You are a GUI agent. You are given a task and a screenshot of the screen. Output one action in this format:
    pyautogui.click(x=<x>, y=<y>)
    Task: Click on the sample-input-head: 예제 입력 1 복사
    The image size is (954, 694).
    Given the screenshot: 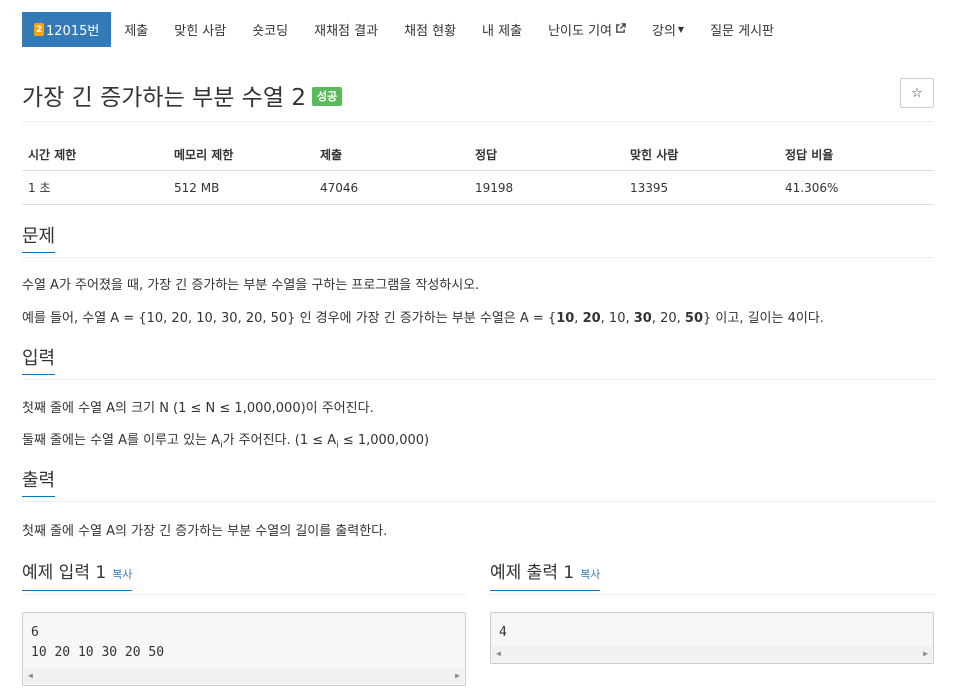 What is the action you would take?
    pyautogui.click(x=244, y=580)
    